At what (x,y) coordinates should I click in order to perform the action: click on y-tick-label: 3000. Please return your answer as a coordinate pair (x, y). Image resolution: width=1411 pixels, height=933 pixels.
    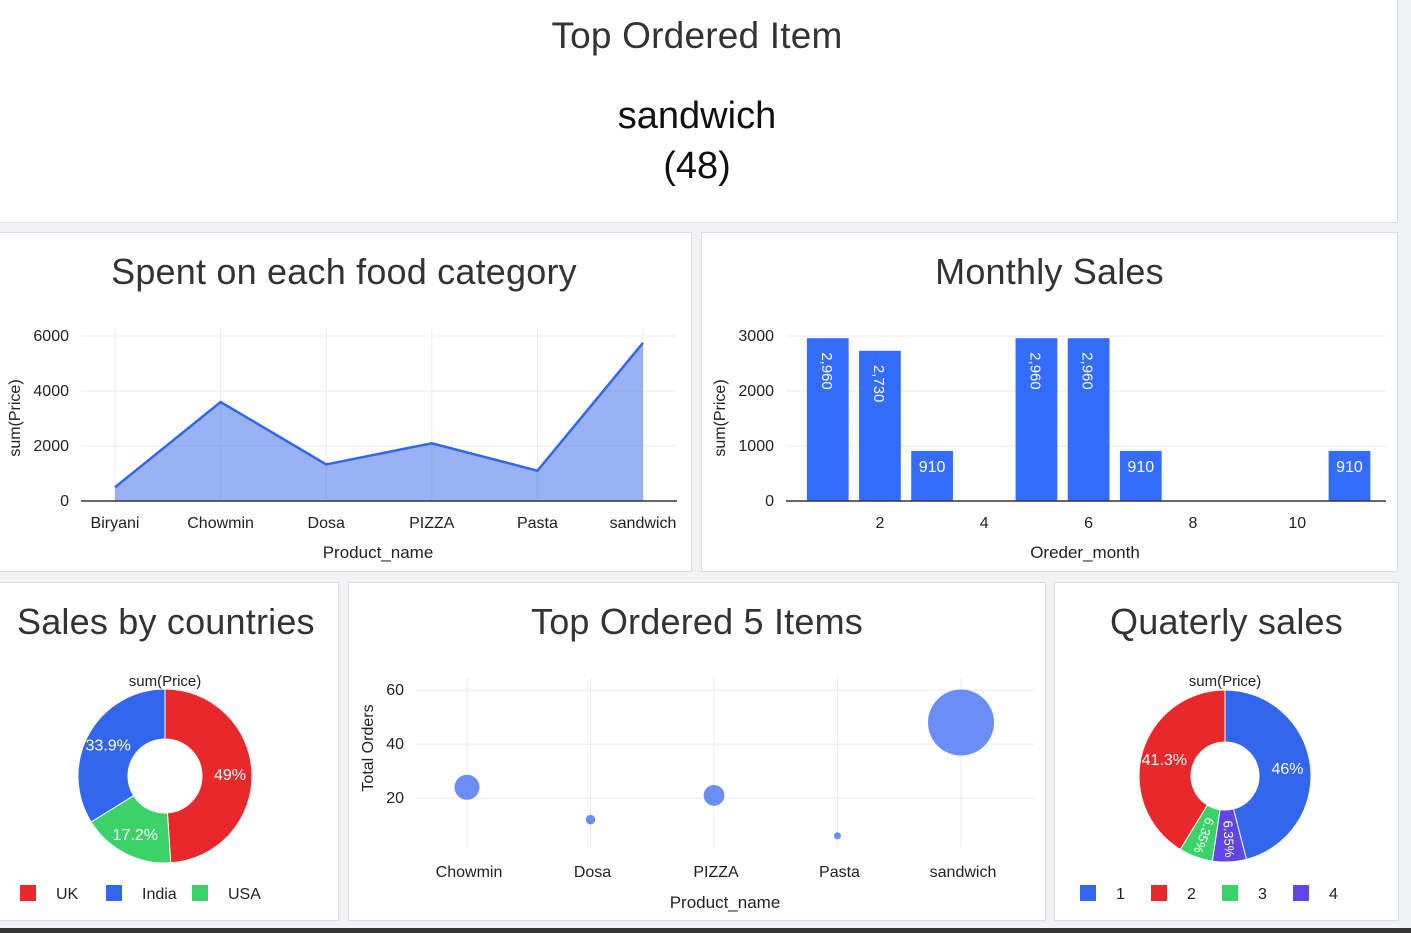
    Looking at the image, I should click on (756, 336).